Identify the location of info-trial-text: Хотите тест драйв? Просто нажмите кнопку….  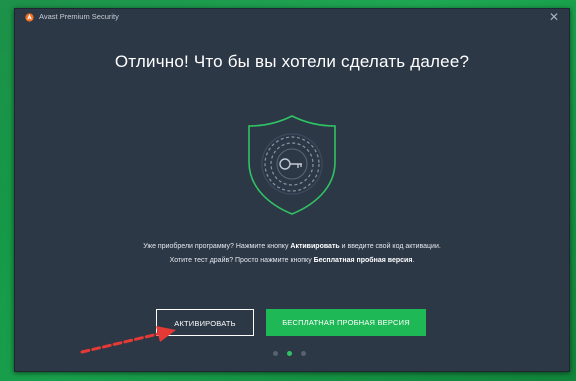
(292, 260).